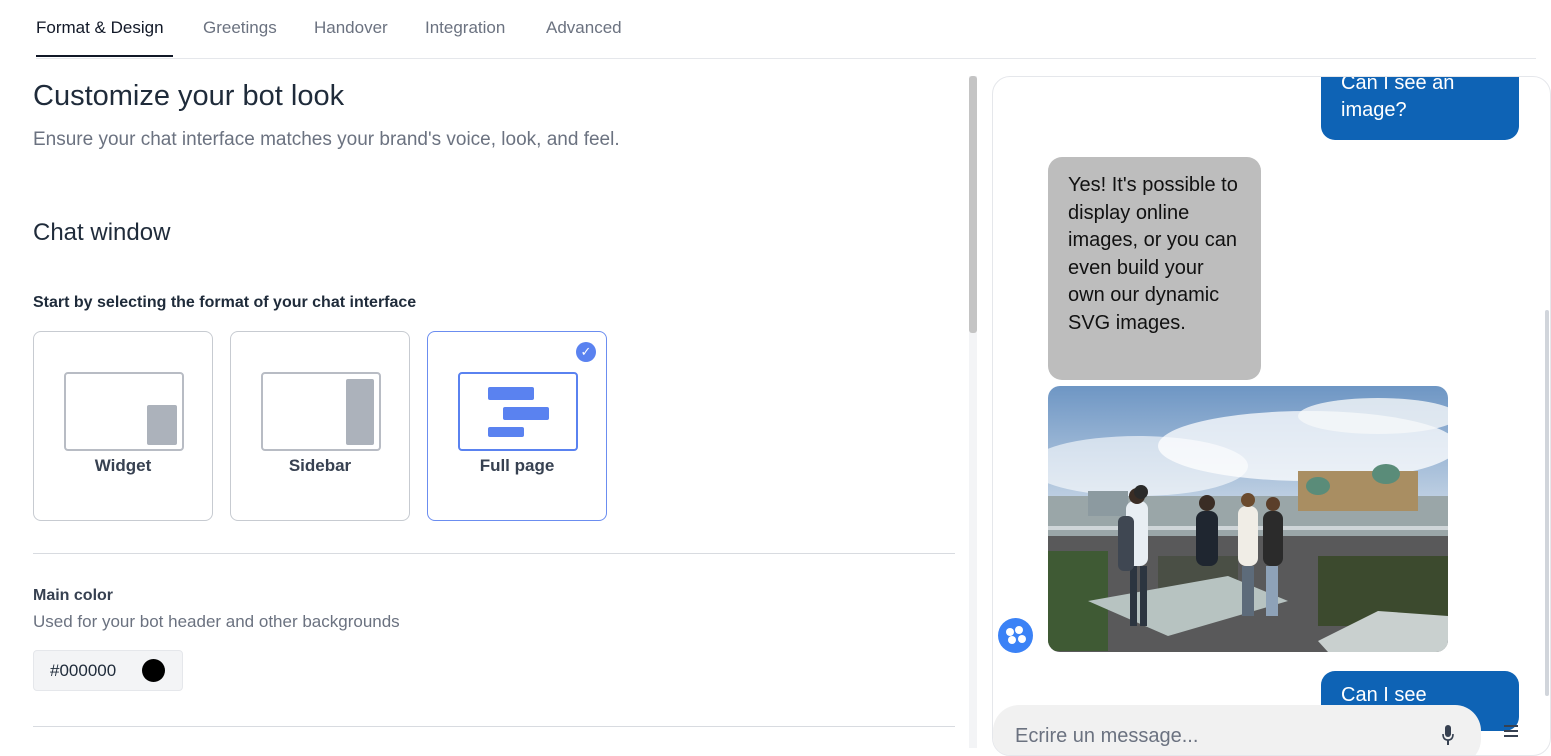  I want to click on format-option-full-page: ✓ Full page, so click(517, 426).